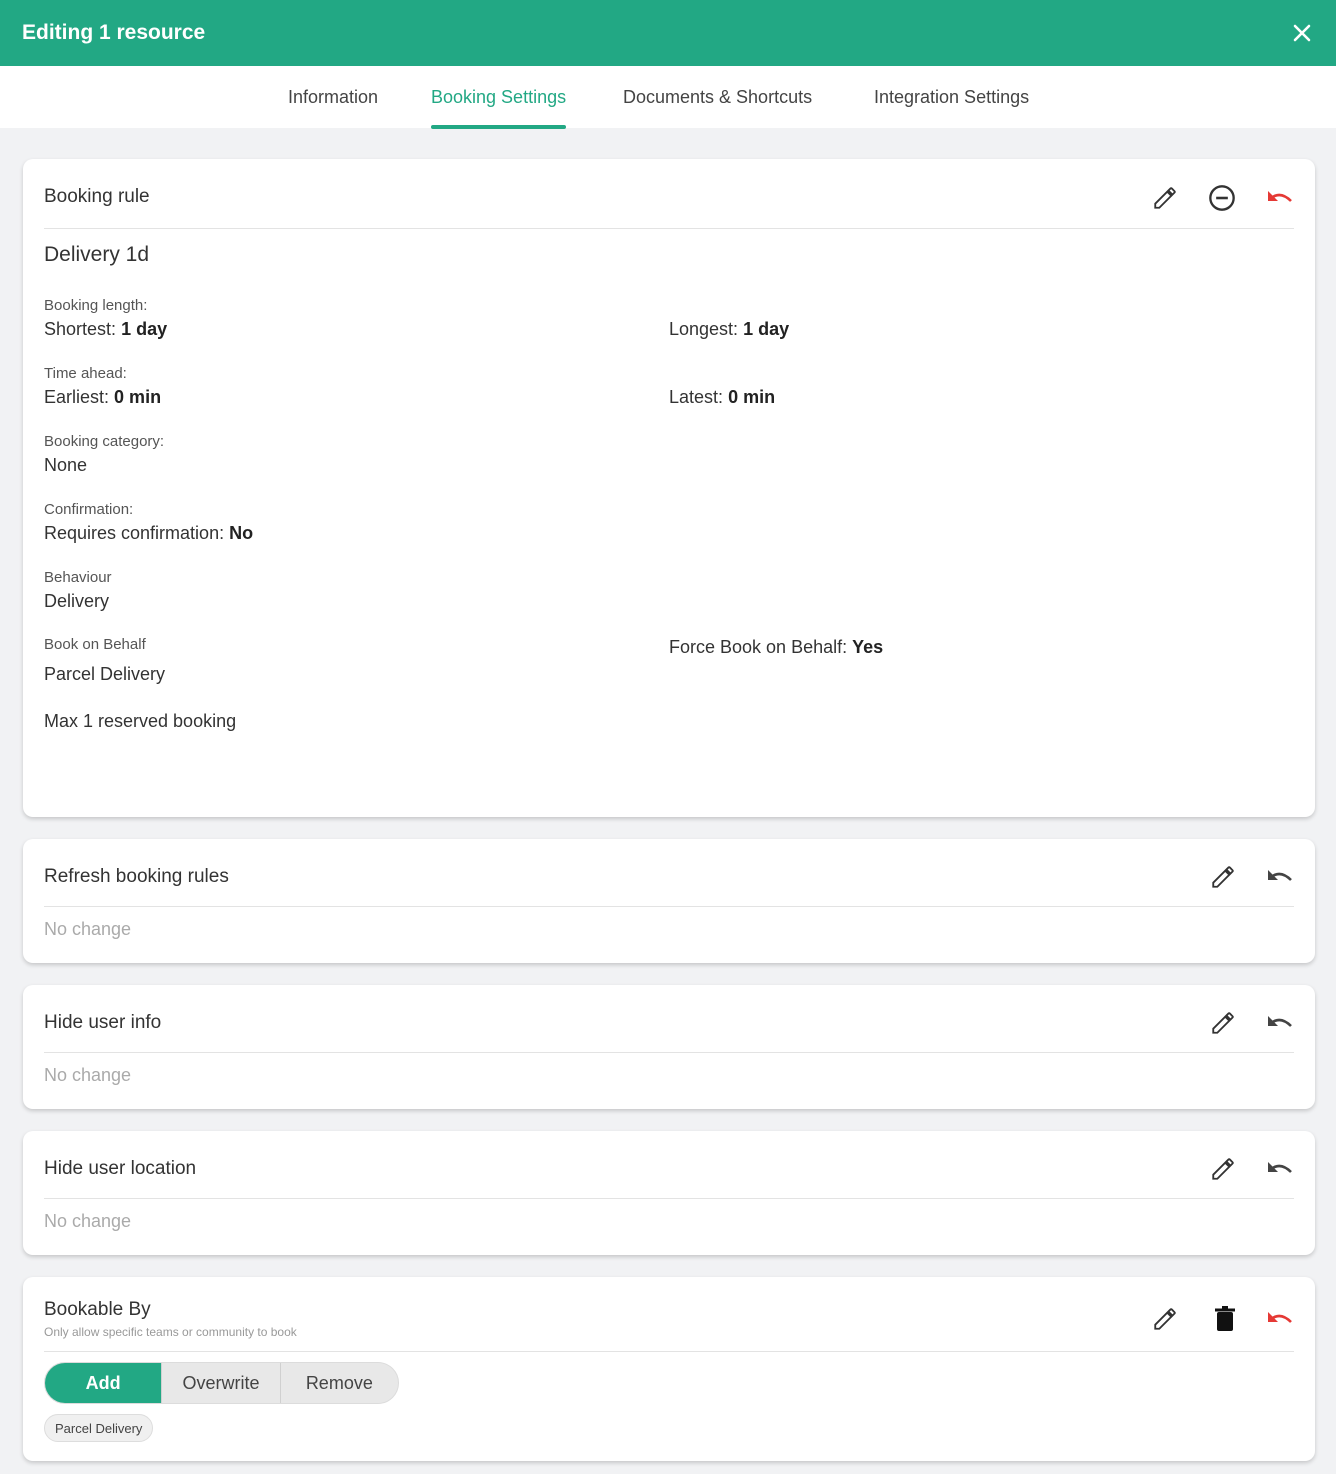 This screenshot has width=1336, height=1474. I want to click on card-title: Booking rule, so click(97, 196).